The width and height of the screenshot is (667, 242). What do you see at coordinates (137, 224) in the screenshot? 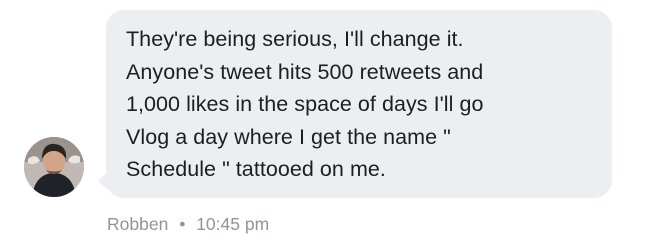
I see `sender-name: Robben` at bounding box center [137, 224].